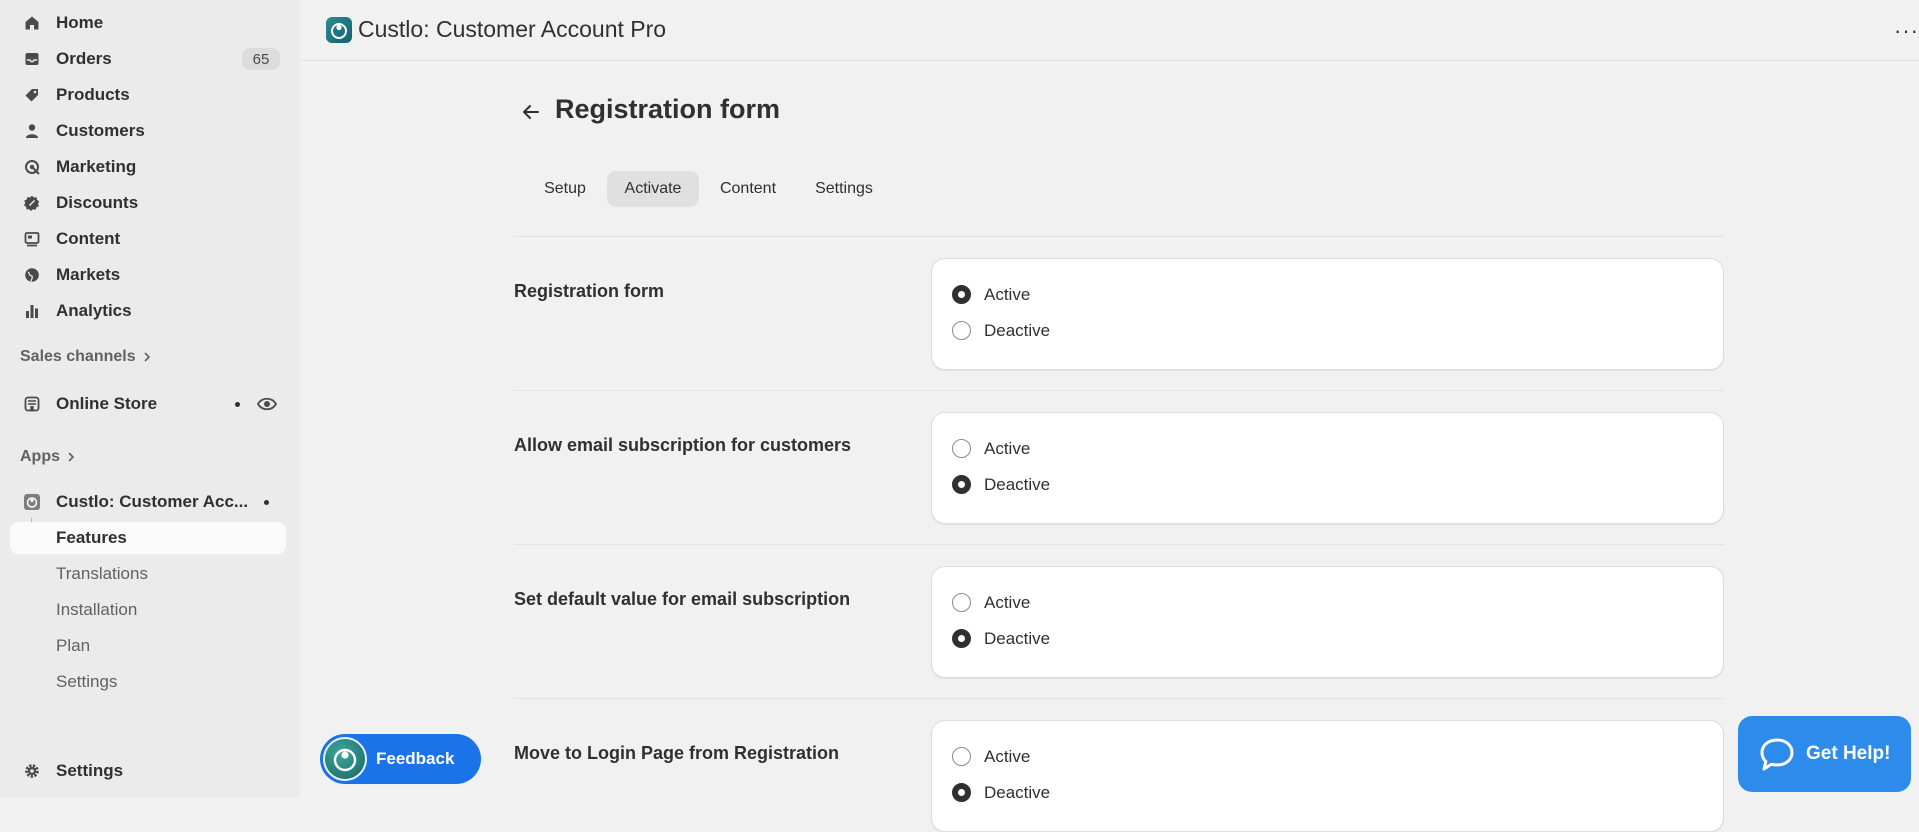 Image resolution: width=1919 pixels, height=832 pixels. I want to click on app-logo, so click(339, 30).